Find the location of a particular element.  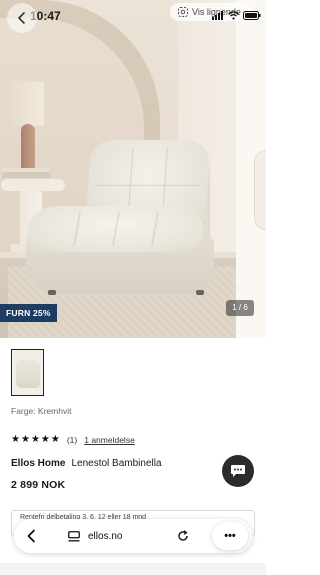

chevron-left-icon is located at coordinates (31, 536).